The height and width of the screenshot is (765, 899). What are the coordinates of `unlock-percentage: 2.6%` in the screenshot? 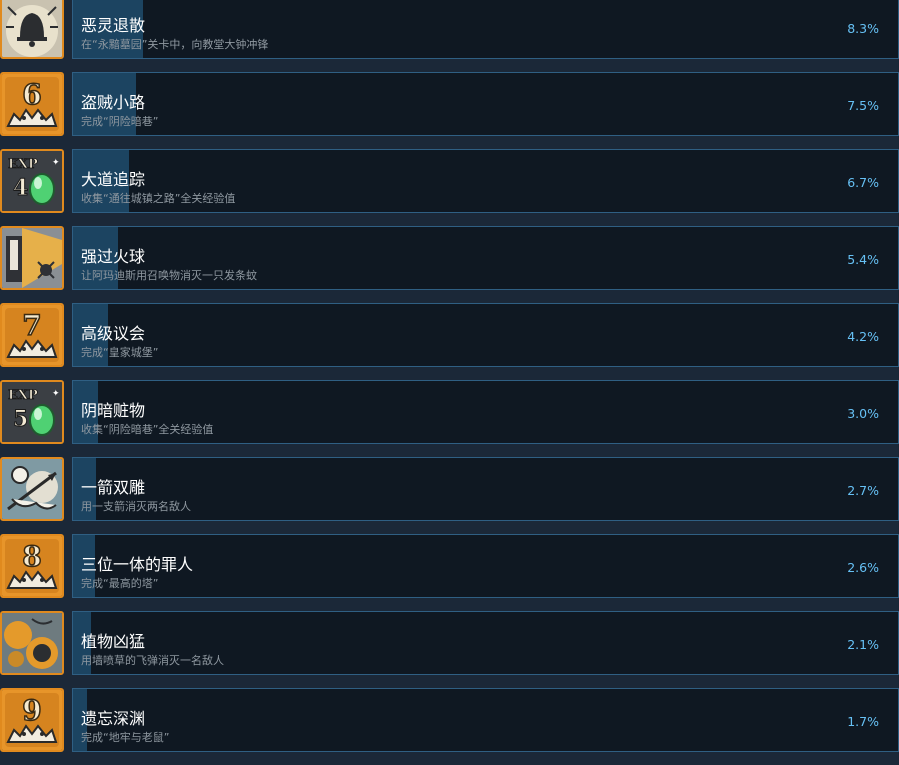 It's located at (863, 567).